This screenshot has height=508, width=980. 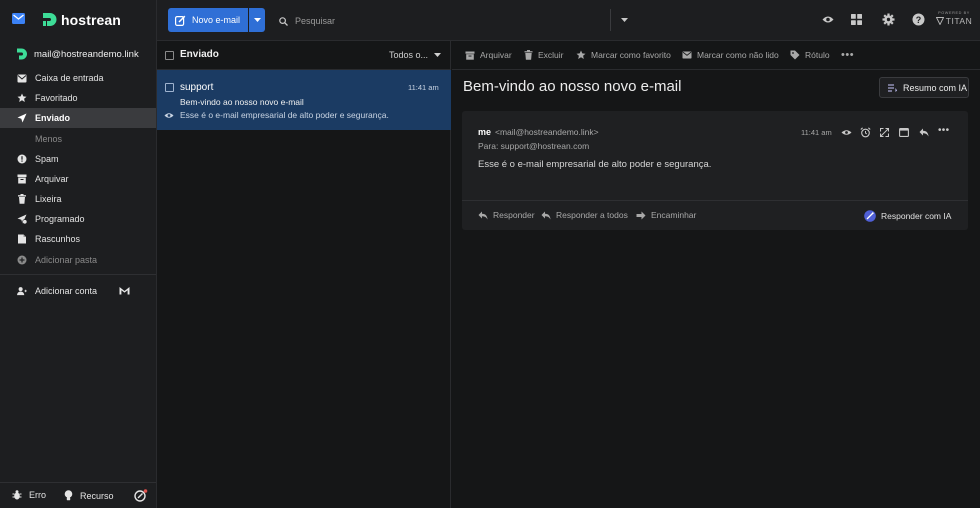 What do you see at coordinates (18, 18) in the screenshot?
I see `mail-app-icon` at bounding box center [18, 18].